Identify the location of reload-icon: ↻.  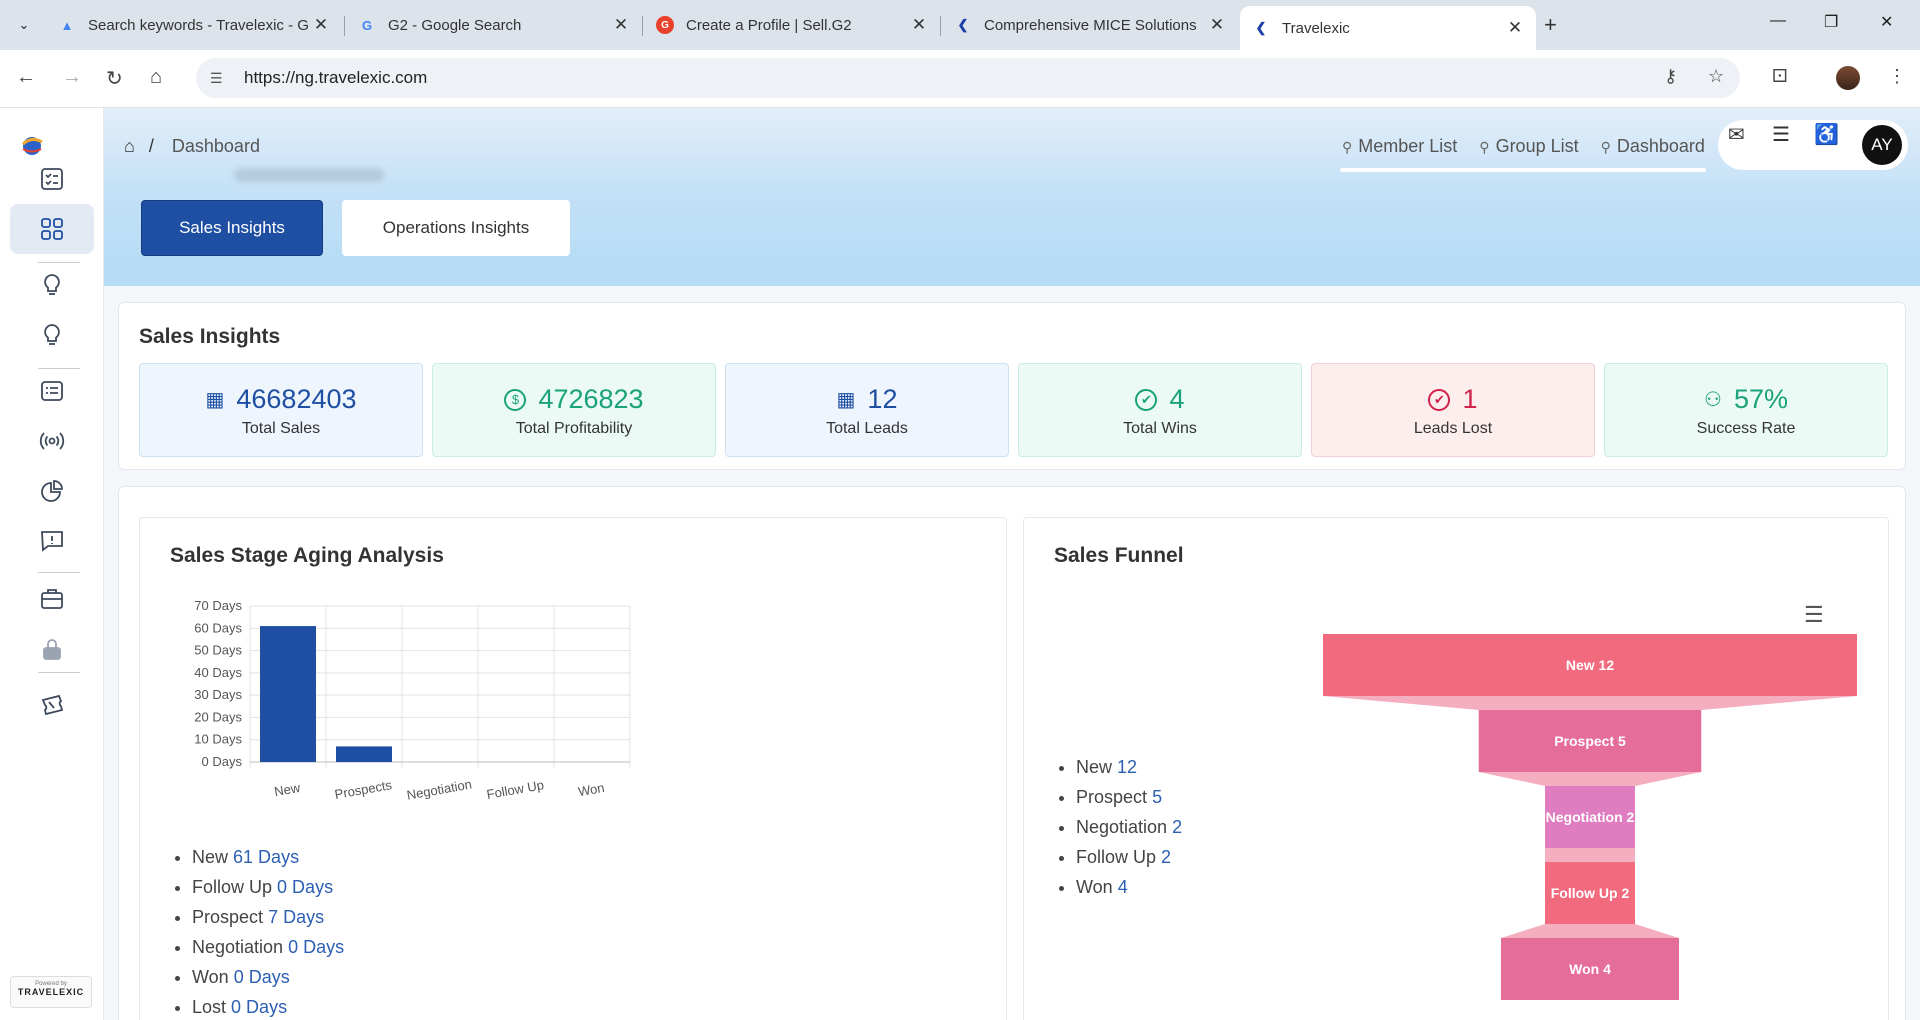
(114, 78).